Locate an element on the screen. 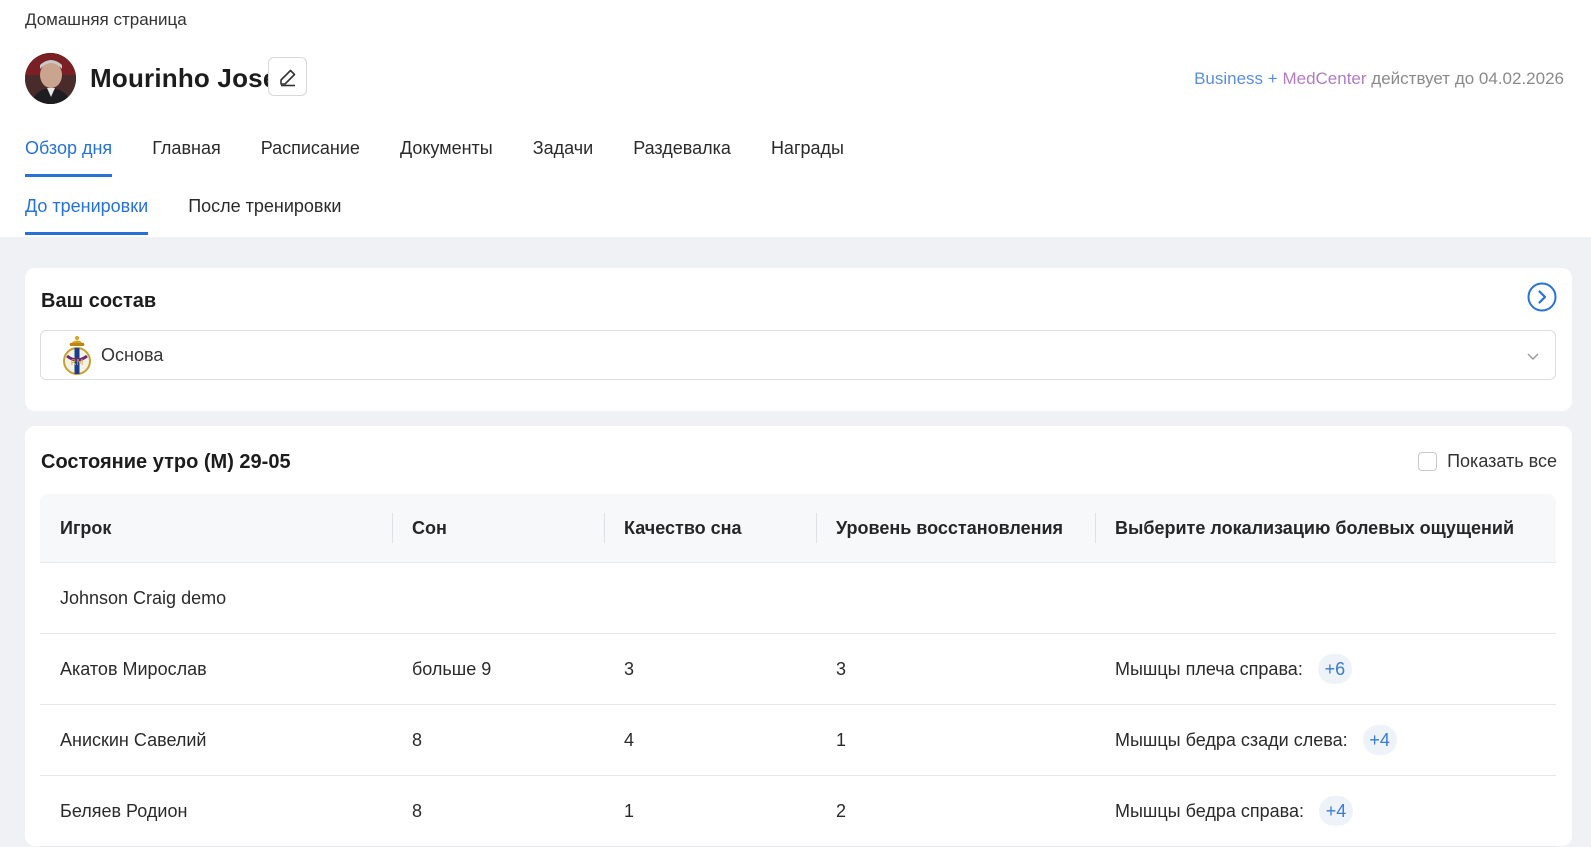  edit-profile-button is located at coordinates (287, 76).